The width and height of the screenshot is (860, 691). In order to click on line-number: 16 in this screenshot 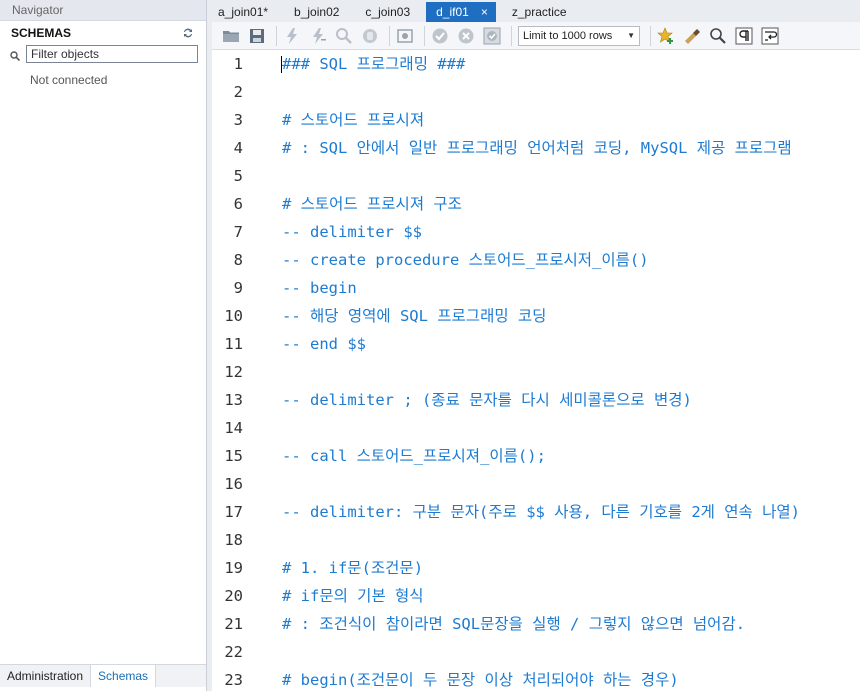, I will do `click(233, 484)`.